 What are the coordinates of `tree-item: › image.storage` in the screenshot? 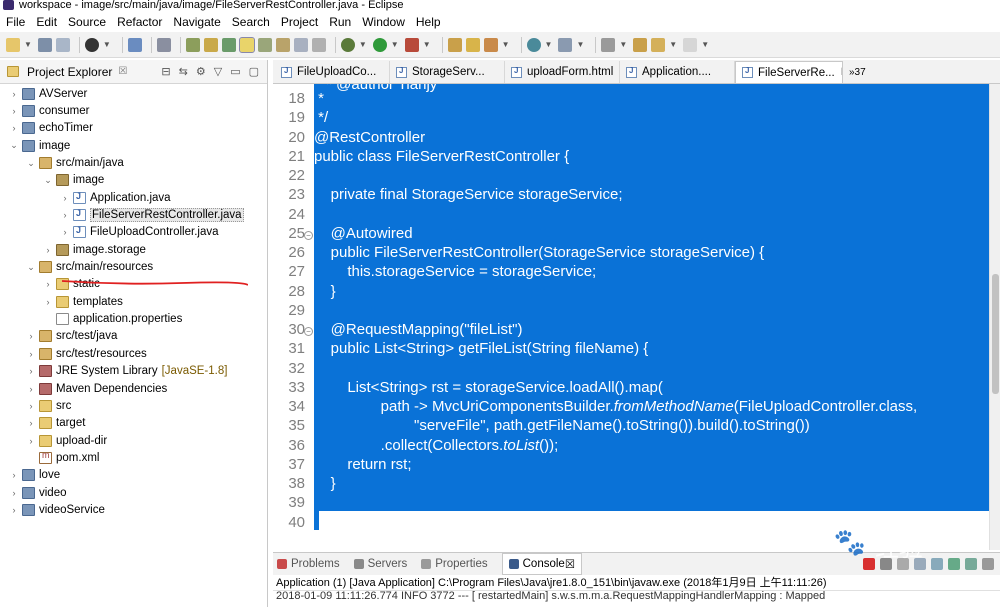 It's located at (133, 249).